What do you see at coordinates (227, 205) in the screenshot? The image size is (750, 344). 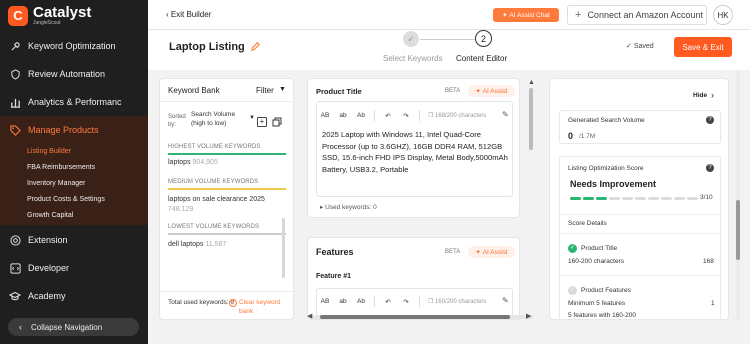 I see `keyword-item: laptops on sale clearance 2025 748,129` at bounding box center [227, 205].